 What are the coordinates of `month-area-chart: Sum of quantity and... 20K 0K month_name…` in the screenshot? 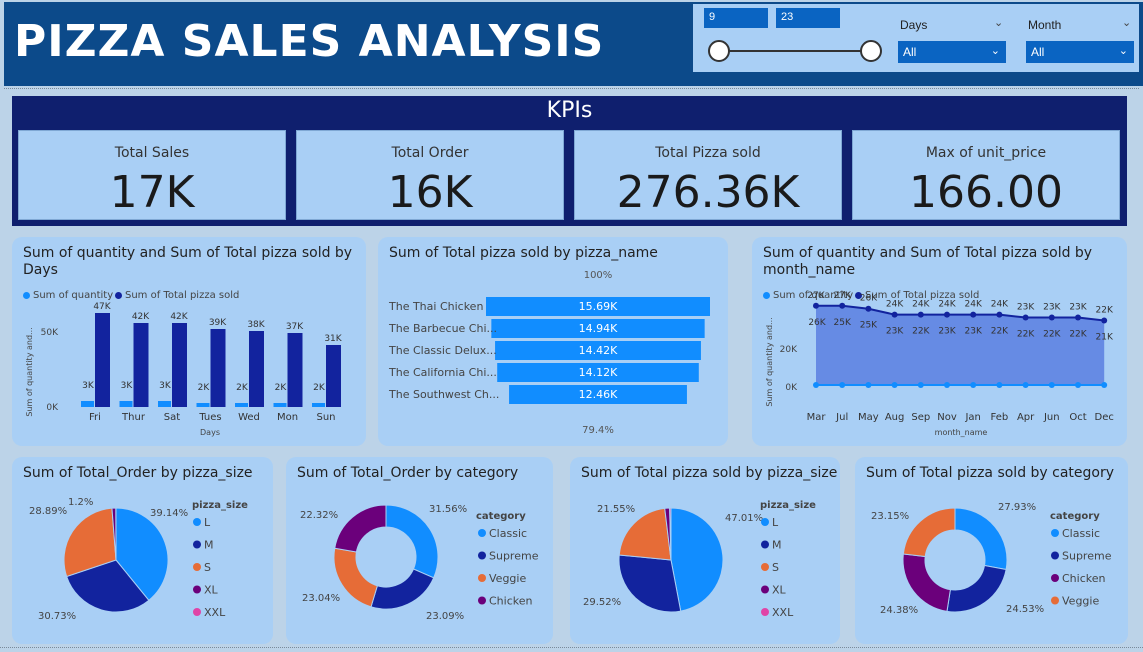 It's located at (939, 364).